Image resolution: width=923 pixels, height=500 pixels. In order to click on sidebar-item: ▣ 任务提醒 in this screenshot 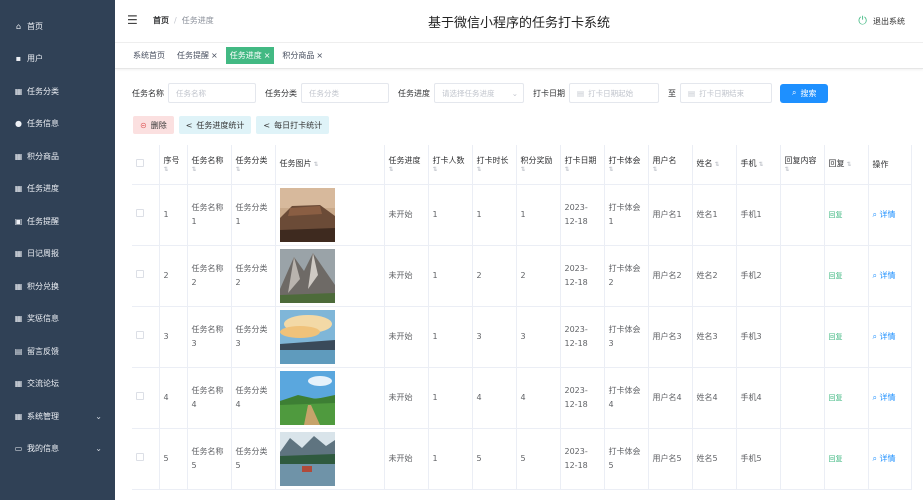, I will do `click(57, 221)`.